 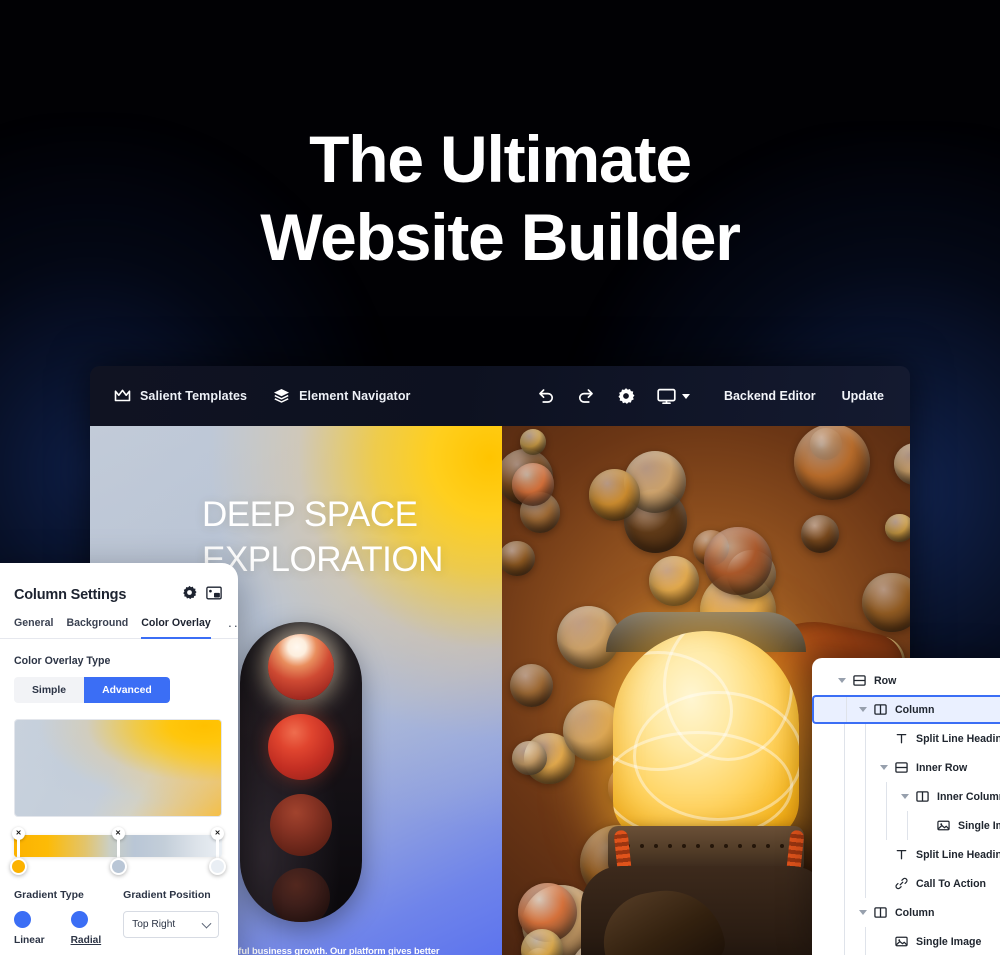 What do you see at coordinates (70, 595) in the screenshot?
I see `settings-panel-title: Column Settings` at bounding box center [70, 595].